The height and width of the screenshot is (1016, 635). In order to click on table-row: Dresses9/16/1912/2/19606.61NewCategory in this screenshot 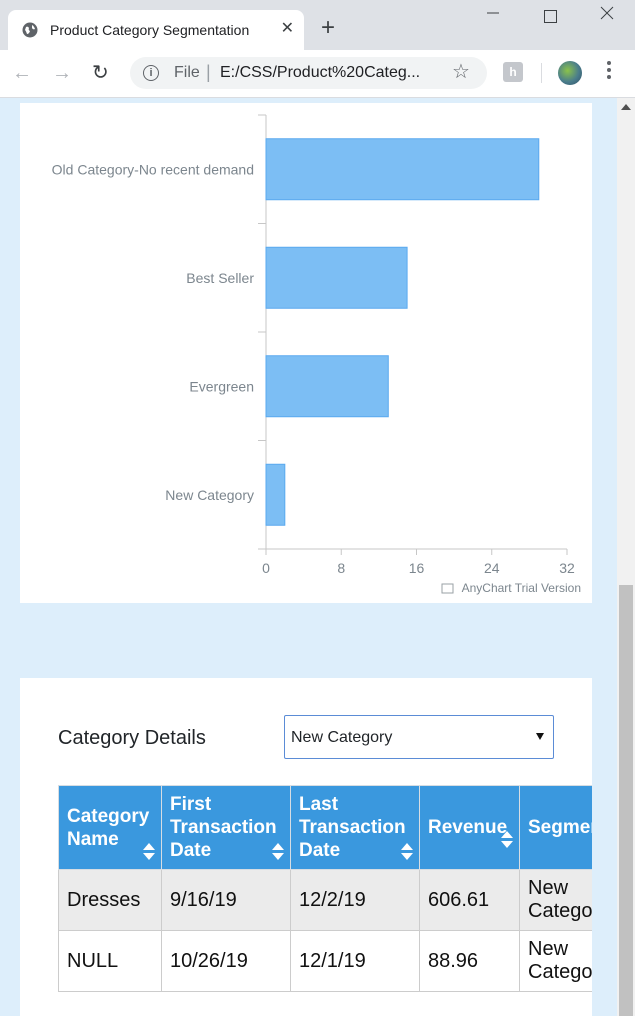, I will do `click(325, 900)`.